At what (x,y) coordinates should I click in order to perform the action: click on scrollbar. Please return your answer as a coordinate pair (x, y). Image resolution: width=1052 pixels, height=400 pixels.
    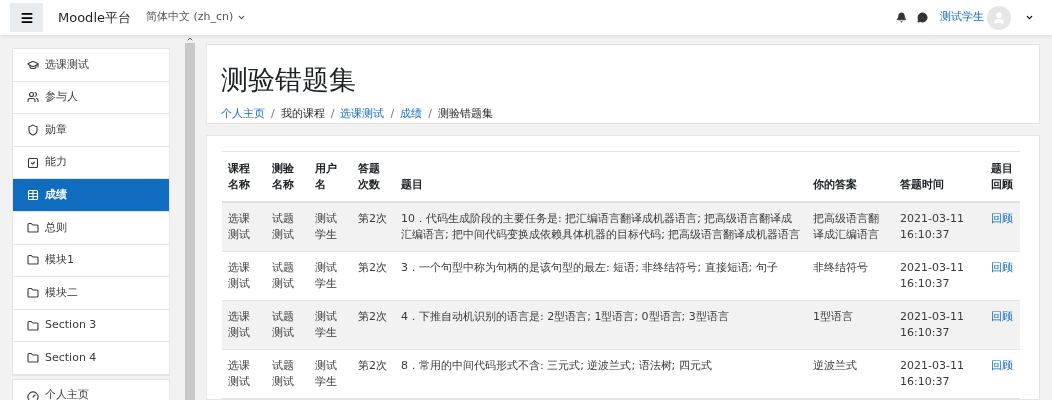
    Looking at the image, I should click on (190, 217).